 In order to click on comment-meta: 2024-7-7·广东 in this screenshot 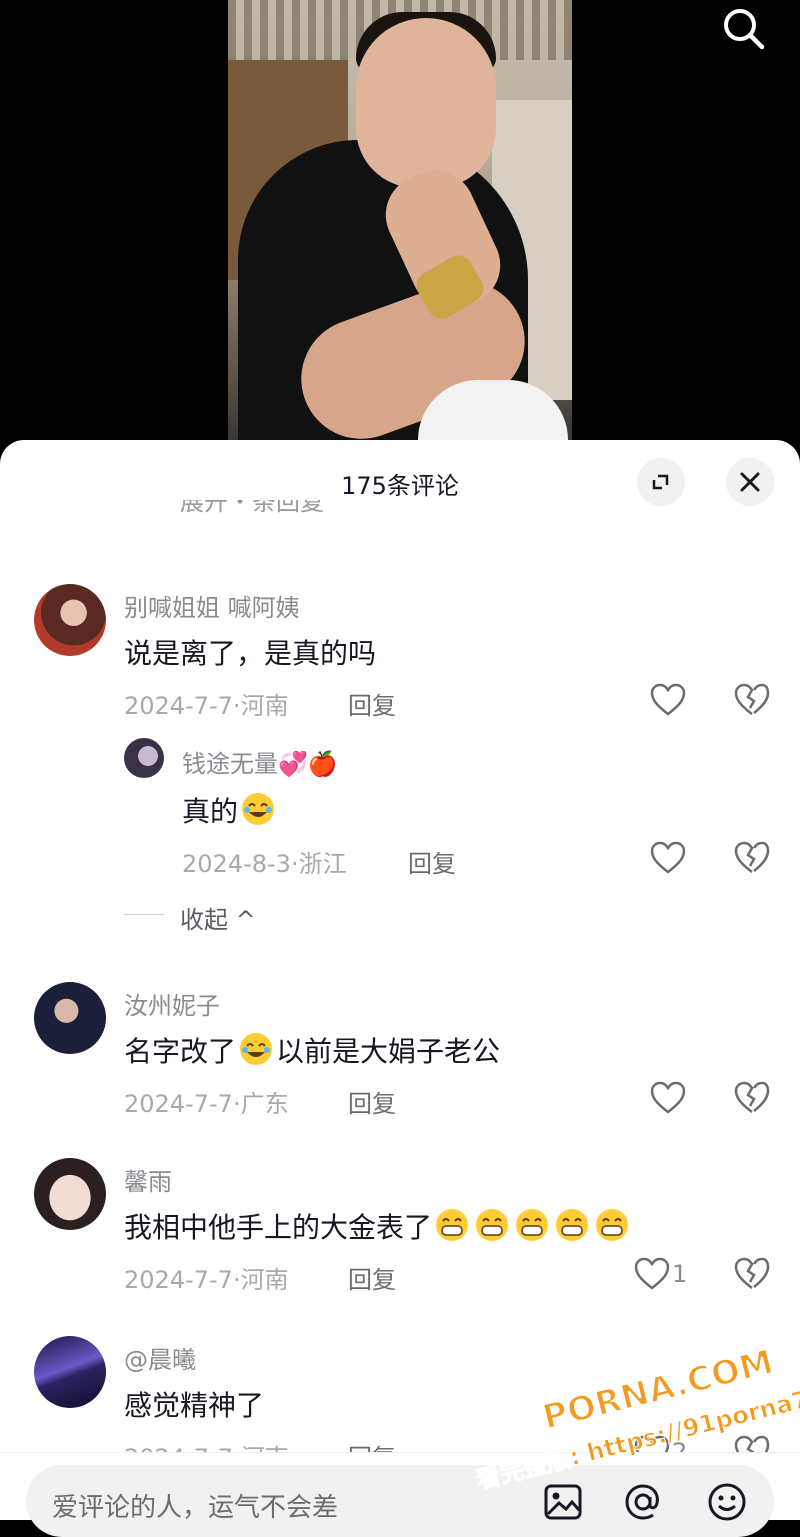, I will do `click(206, 1104)`.